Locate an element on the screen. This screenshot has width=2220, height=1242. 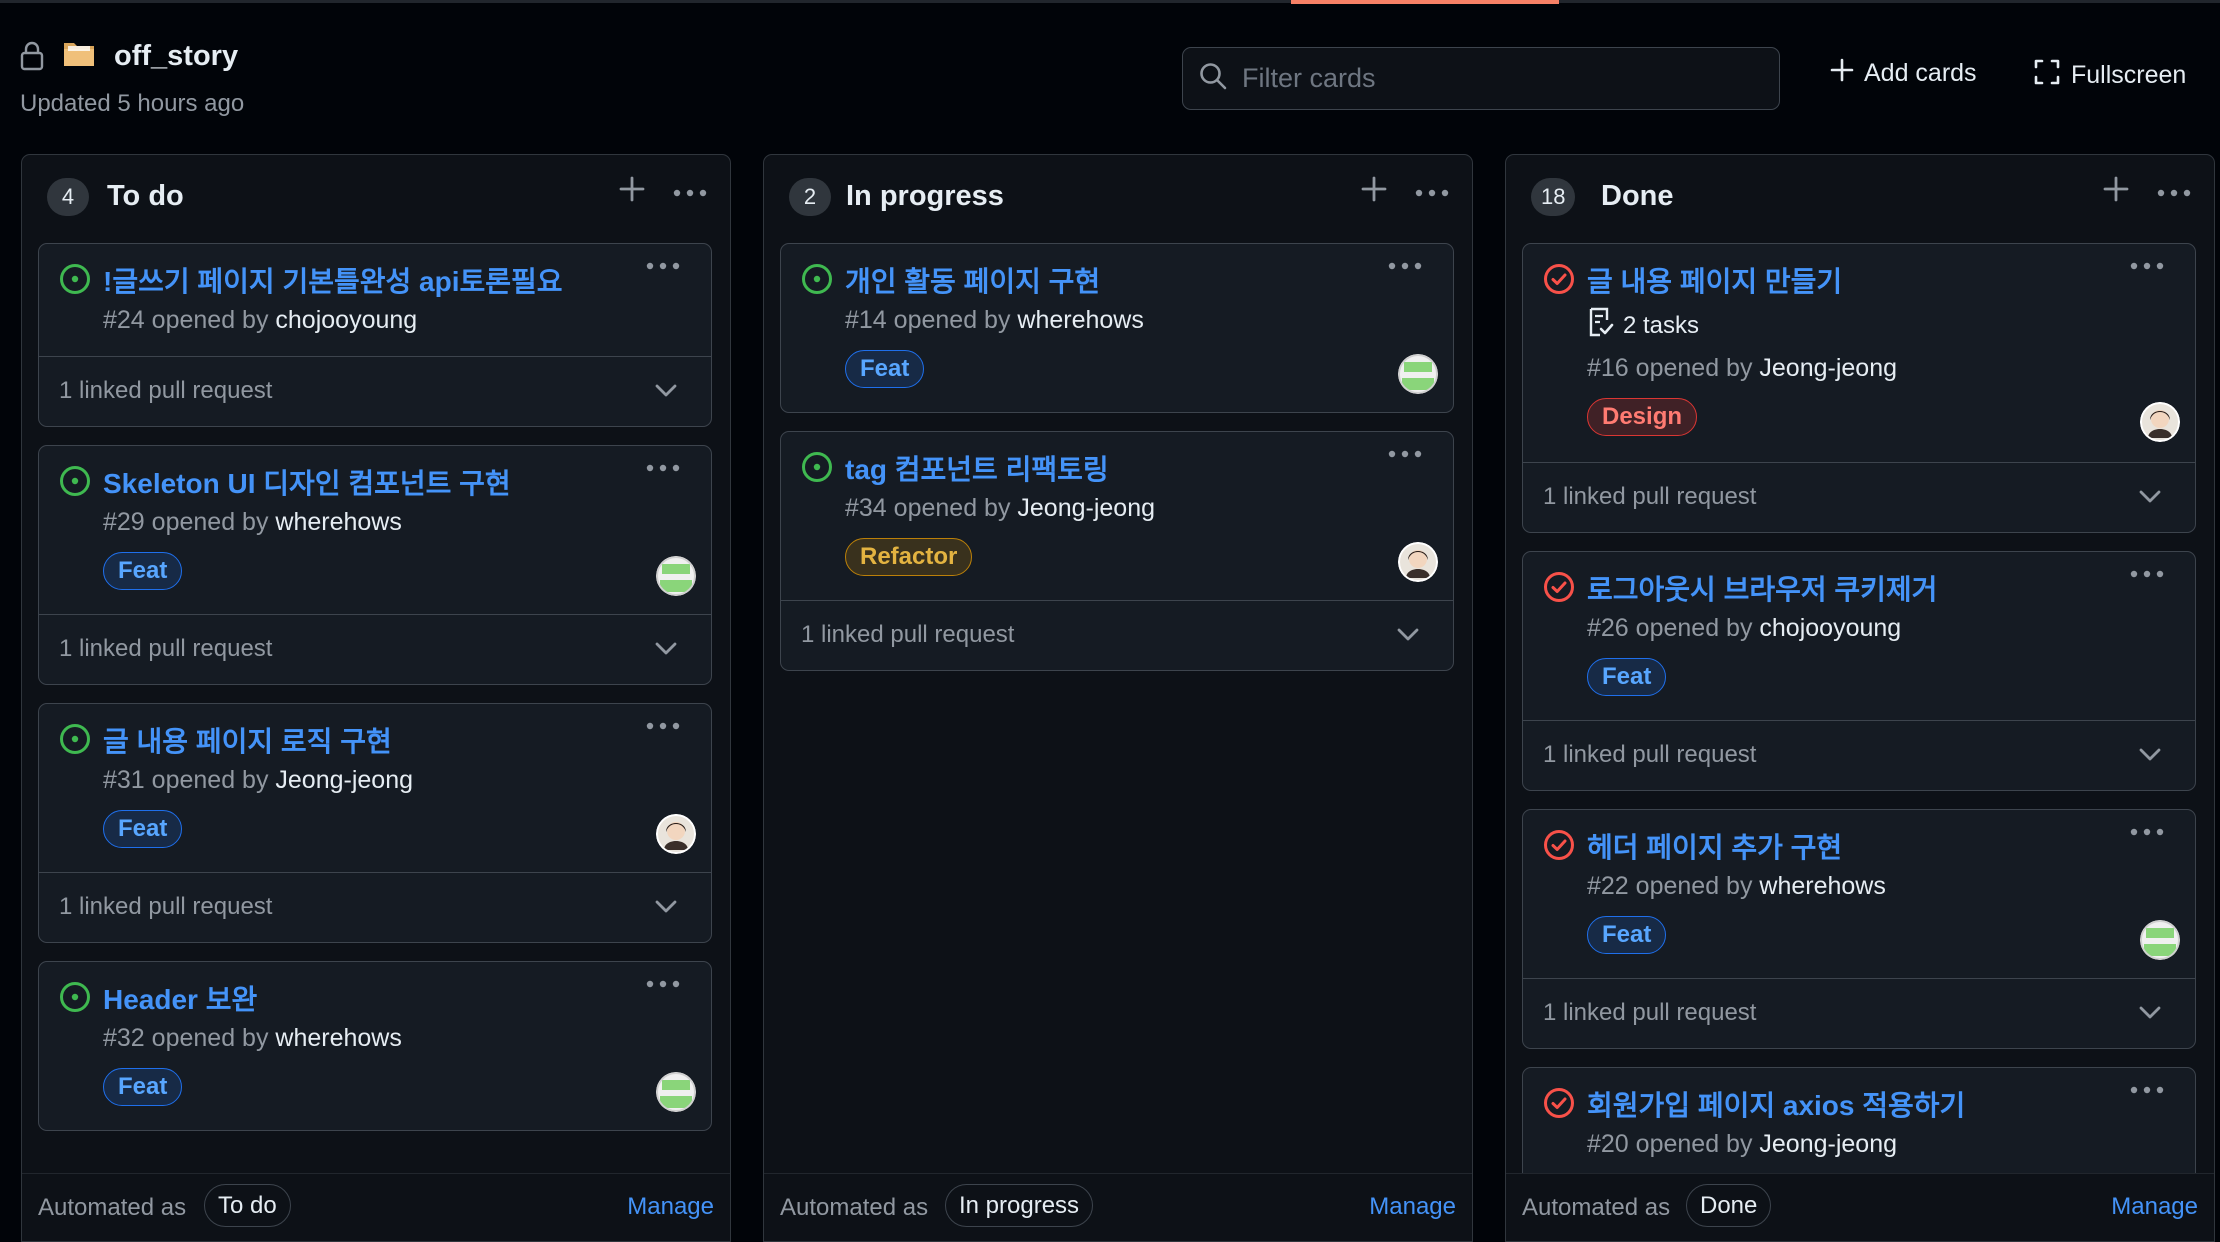
issue-title-link: Skeleton UI 디자인 컴포넌트 구현 is located at coordinates (307, 482).